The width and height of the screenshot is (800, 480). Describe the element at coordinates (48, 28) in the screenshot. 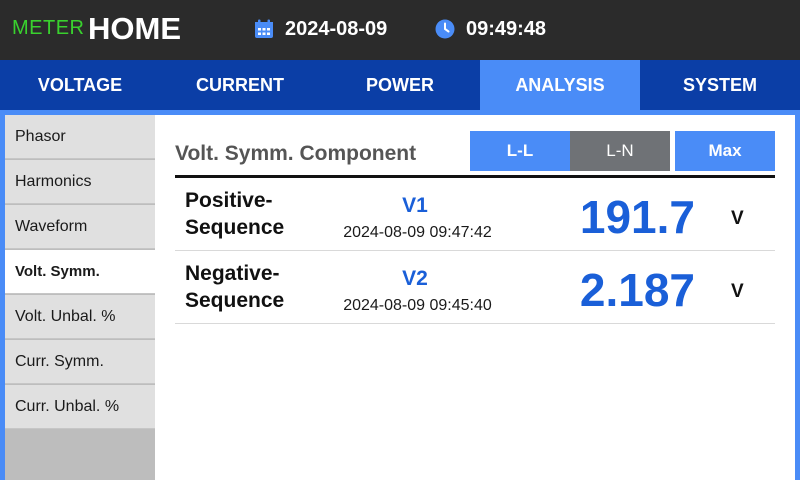

I see `brand-meter-label: METER` at that location.